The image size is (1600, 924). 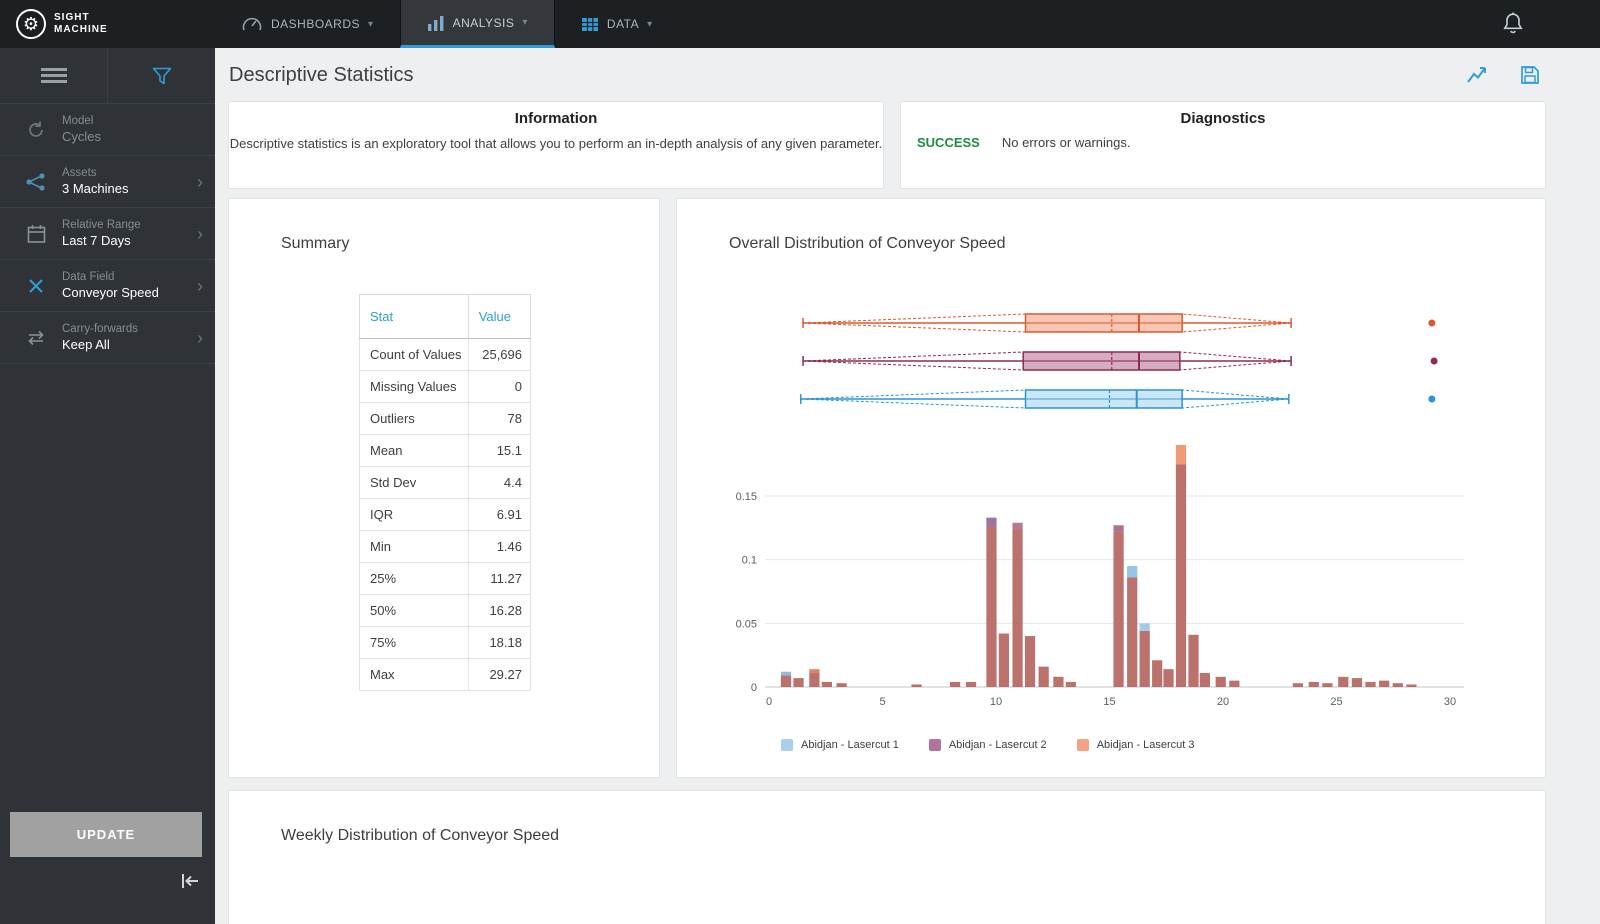 I want to click on update-button: UPDATE, so click(x=106, y=834).